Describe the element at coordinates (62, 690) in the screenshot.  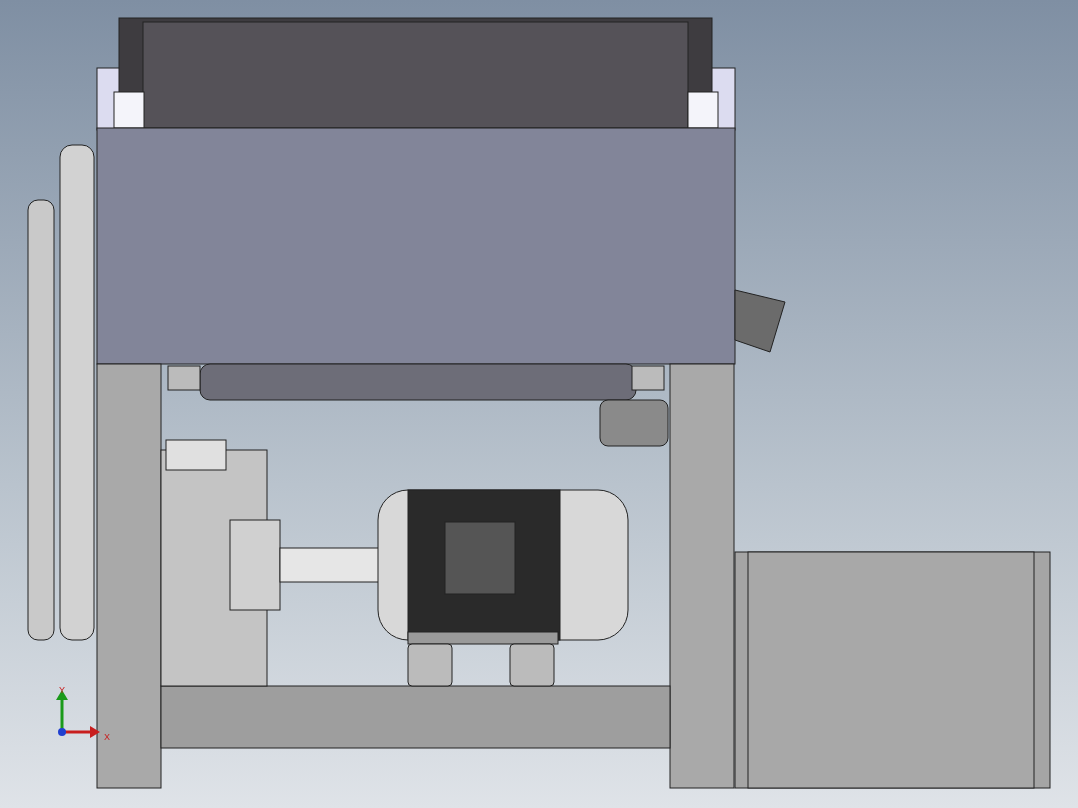
I see `axis-label: Y` at that location.